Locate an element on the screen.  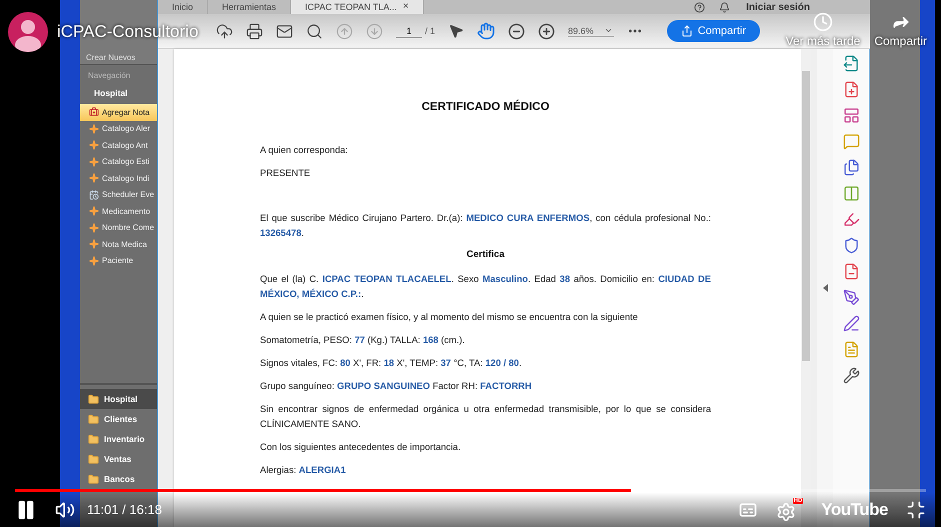
paragraph: Somatometría, PESO: 77 (Kg.) TALLA: 168 (cm.). is located at coordinates (363, 340).